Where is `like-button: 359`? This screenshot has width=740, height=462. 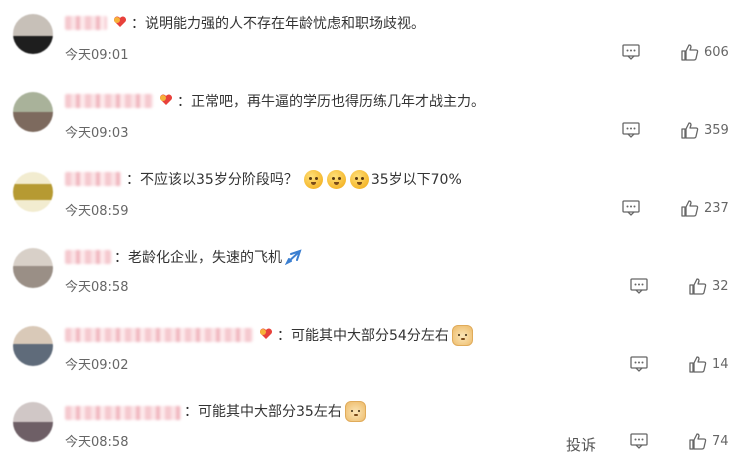
like-button: 359 is located at coordinates (705, 130).